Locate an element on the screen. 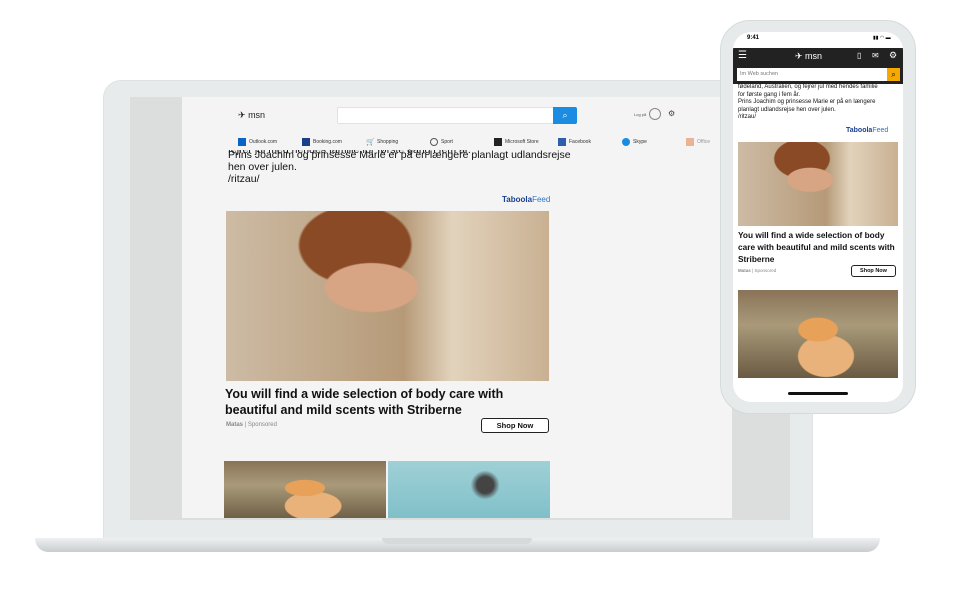 The width and height of the screenshot is (960, 600). booking-icon is located at coordinates (306, 141).